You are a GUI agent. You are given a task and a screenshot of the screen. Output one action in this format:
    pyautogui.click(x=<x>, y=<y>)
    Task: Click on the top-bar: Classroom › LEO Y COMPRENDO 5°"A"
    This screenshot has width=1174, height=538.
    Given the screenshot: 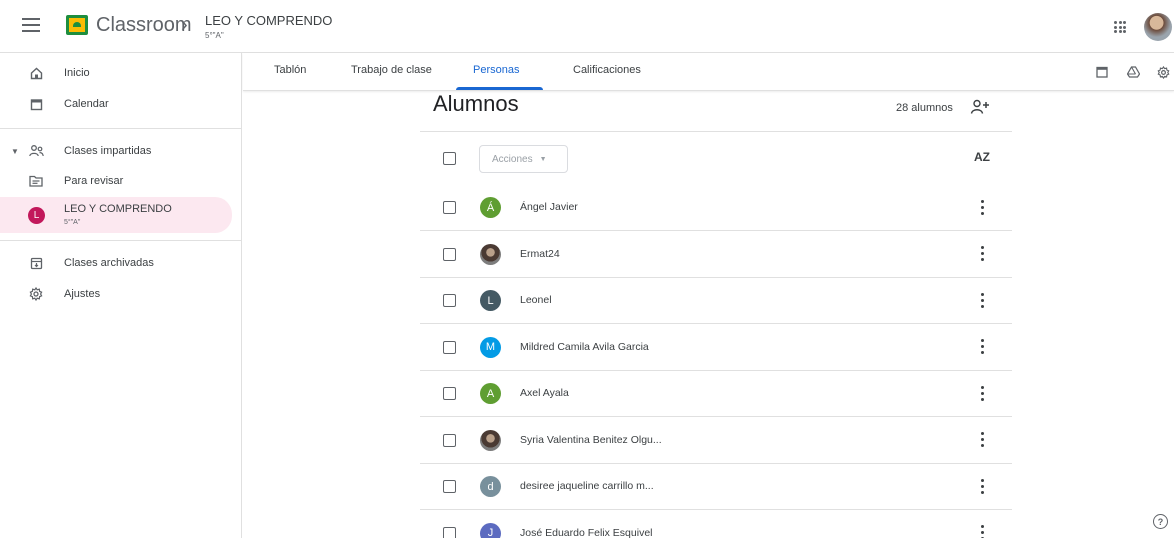 What is the action you would take?
    pyautogui.click(x=587, y=26)
    